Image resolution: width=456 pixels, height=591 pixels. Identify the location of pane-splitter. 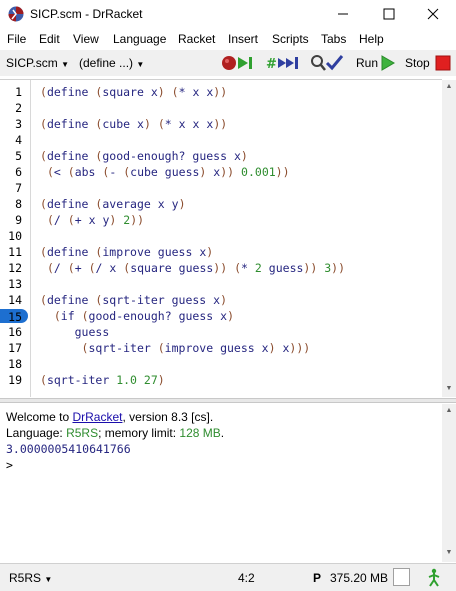
(228, 400).